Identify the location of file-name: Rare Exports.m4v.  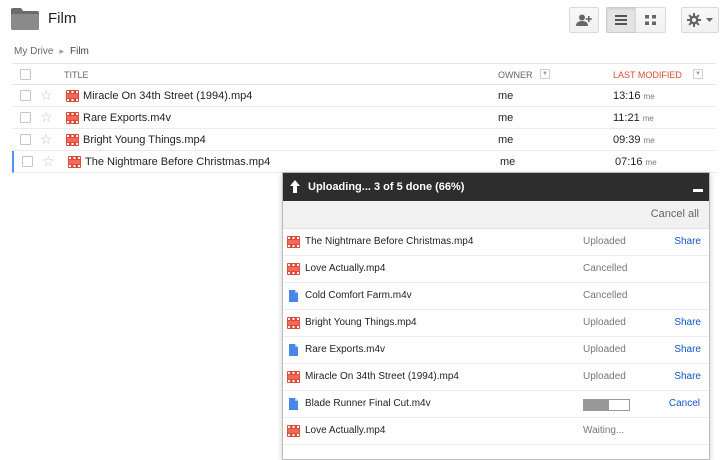
(127, 118).